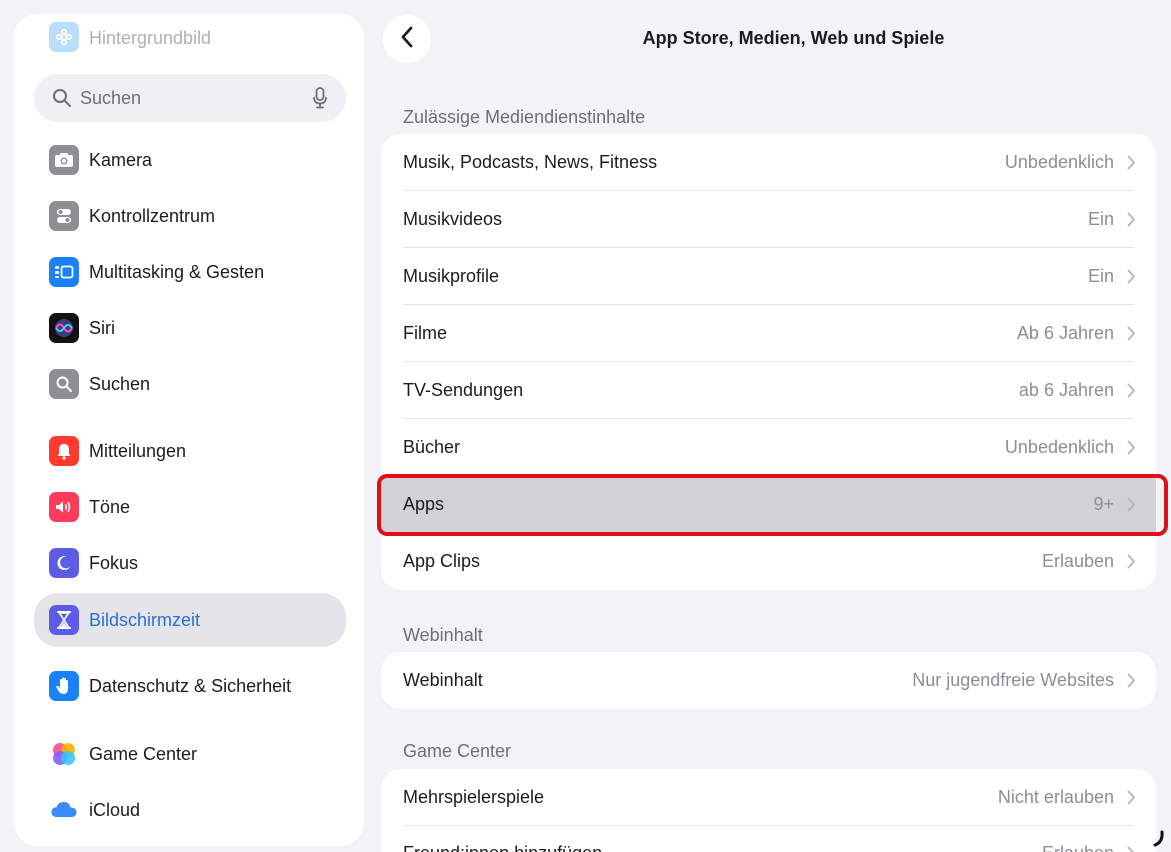 This screenshot has width=1171, height=852. Describe the element at coordinates (451, 276) in the screenshot. I see `setting-label: Musikprofile` at that location.